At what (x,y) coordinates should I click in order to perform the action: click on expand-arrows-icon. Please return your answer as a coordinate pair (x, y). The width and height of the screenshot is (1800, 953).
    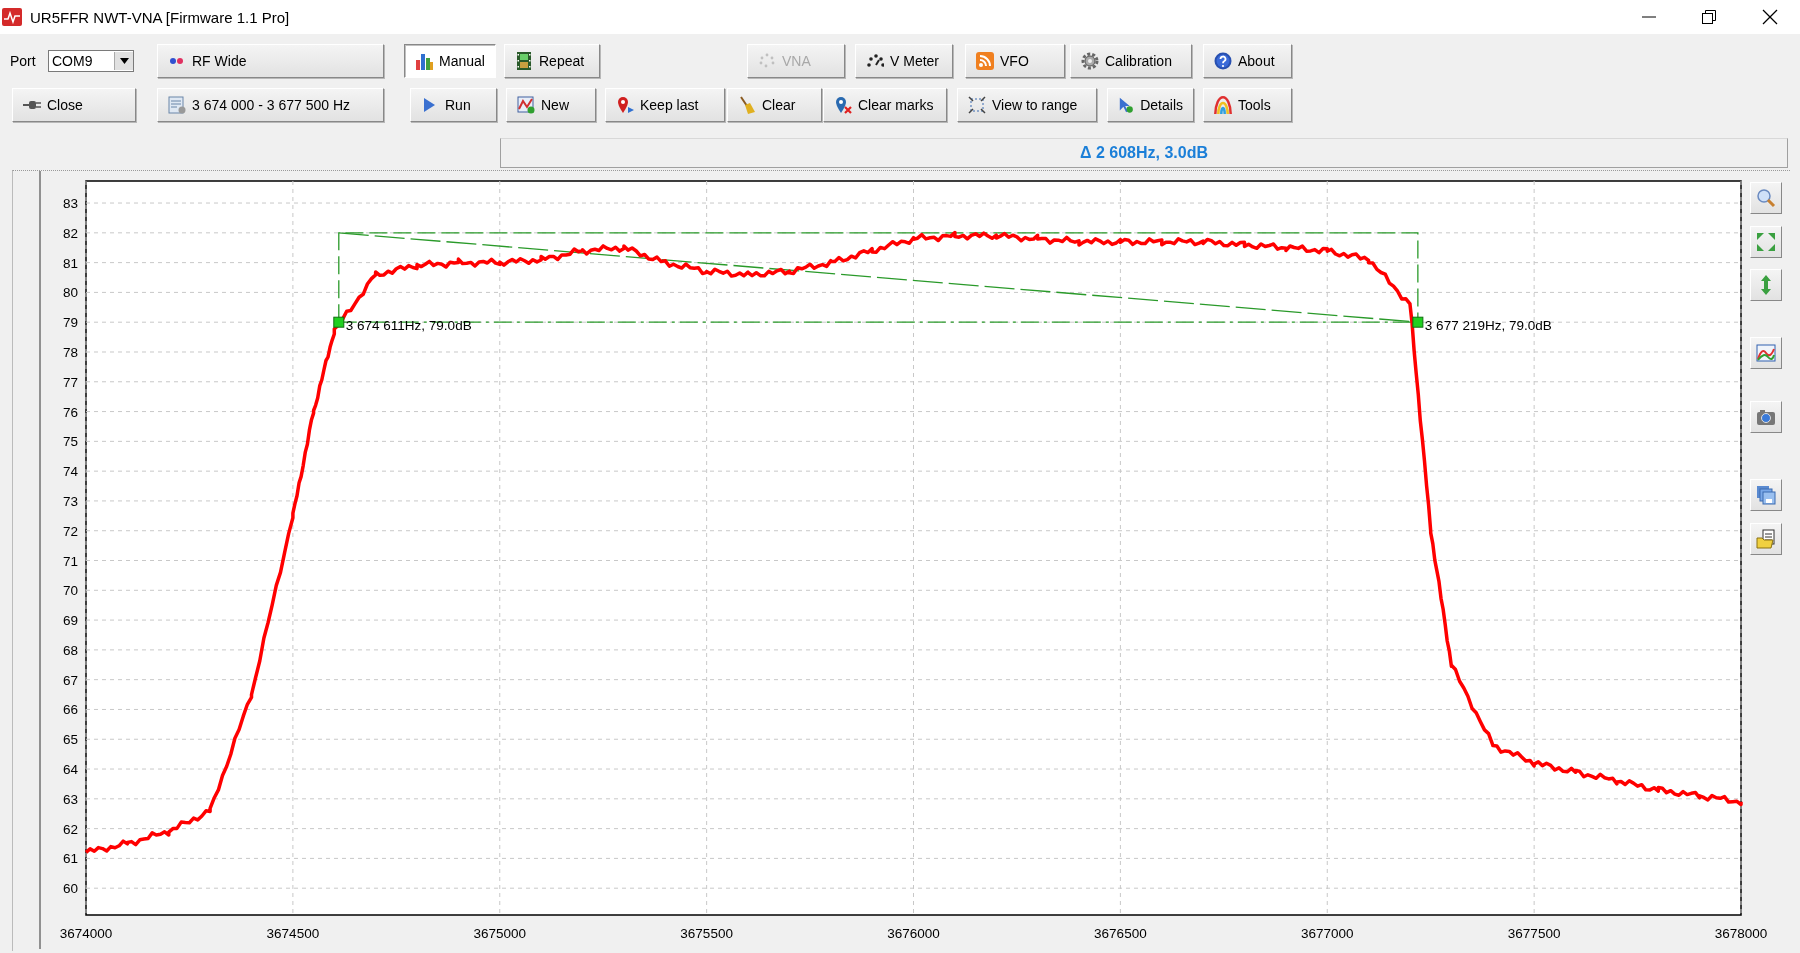
    Looking at the image, I should click on (1766, 242).